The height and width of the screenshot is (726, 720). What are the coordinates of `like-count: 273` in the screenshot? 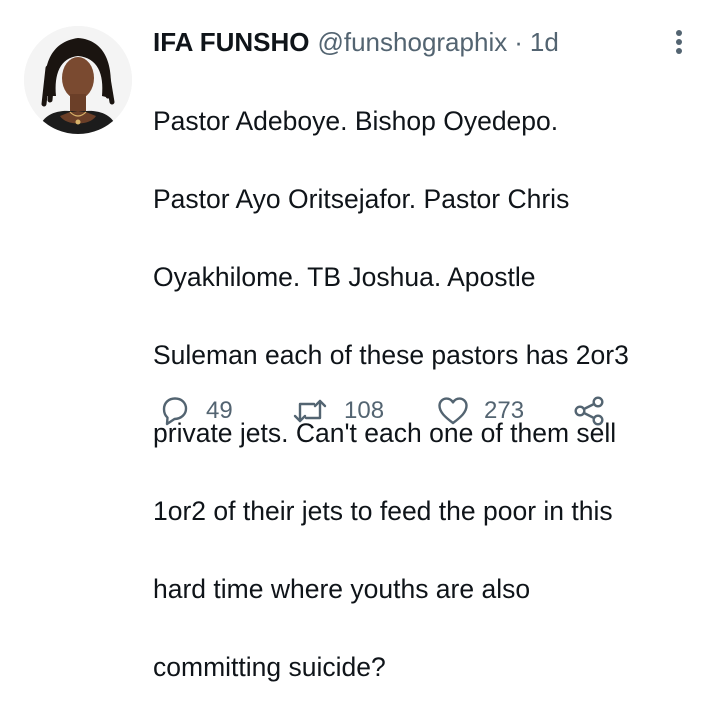 It's located at (504, 410).